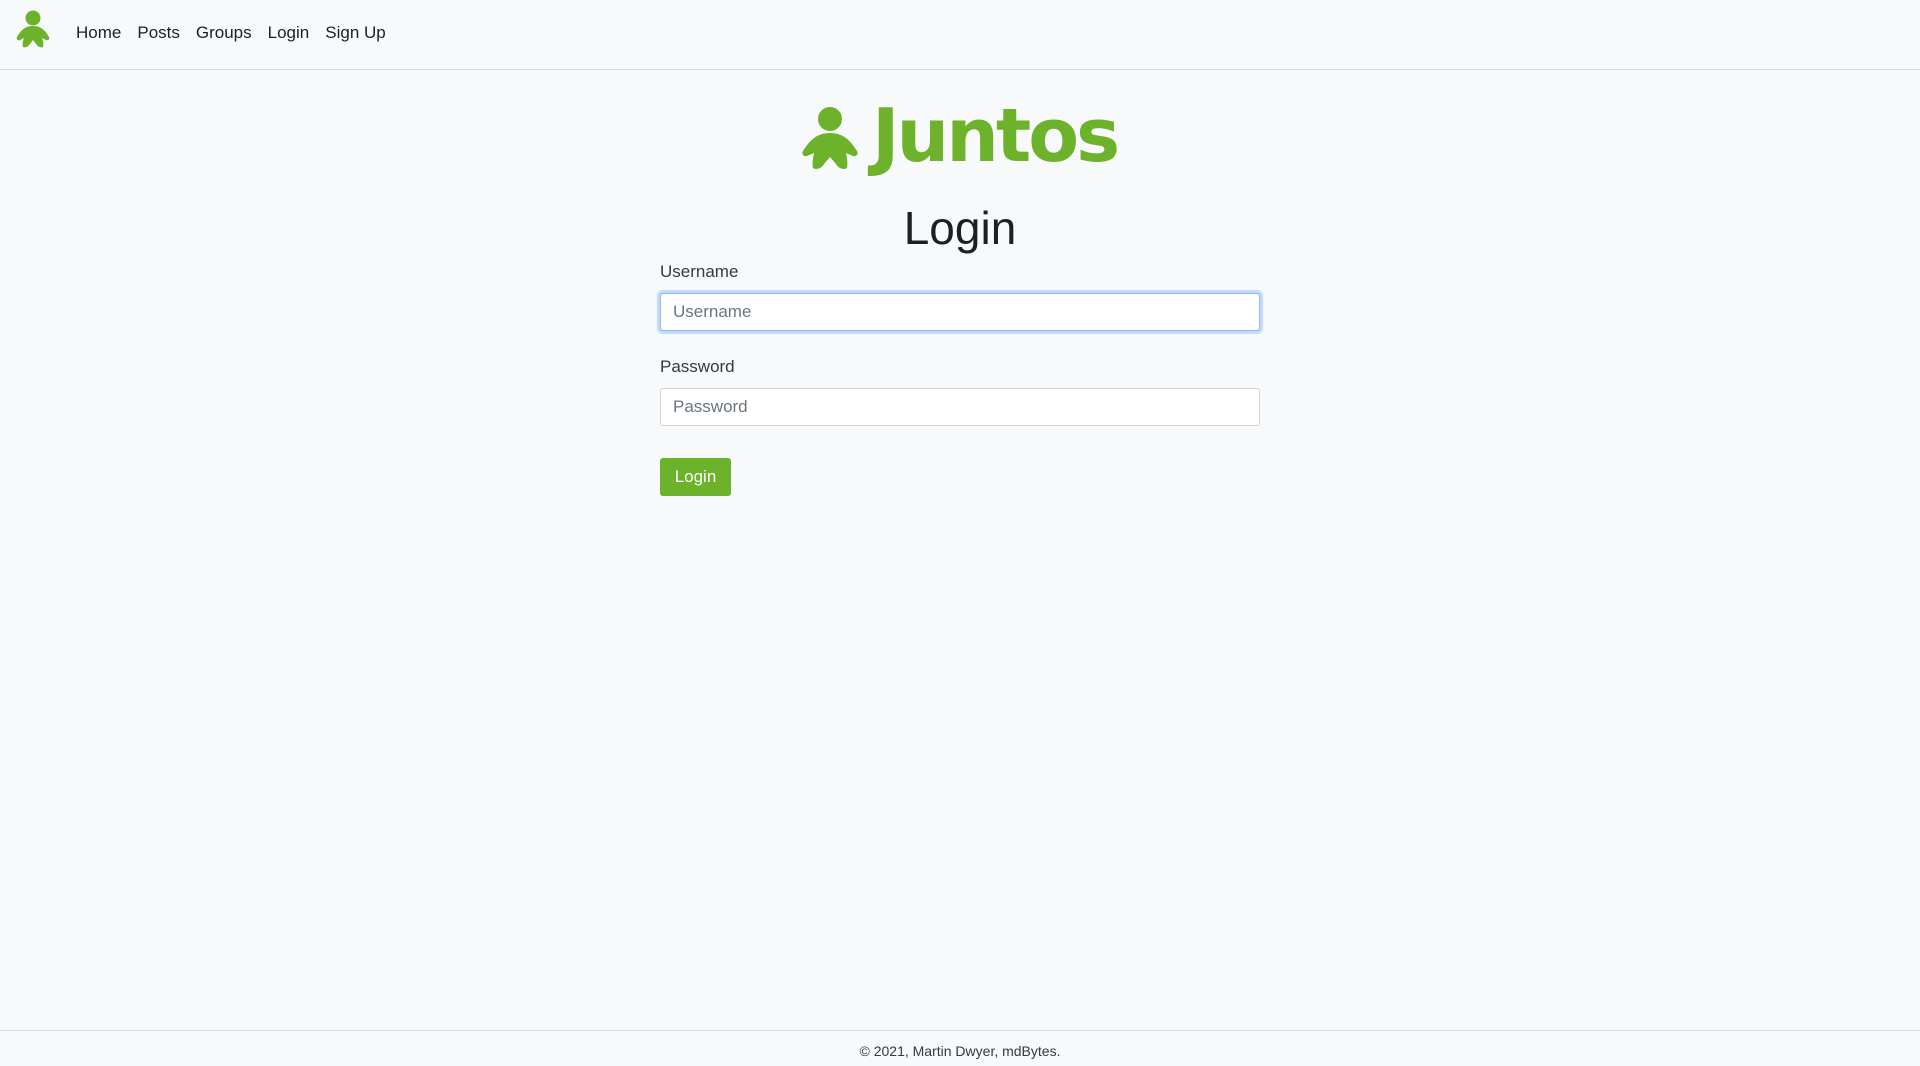  I want to click on username-label: Username, so click(699, 271).